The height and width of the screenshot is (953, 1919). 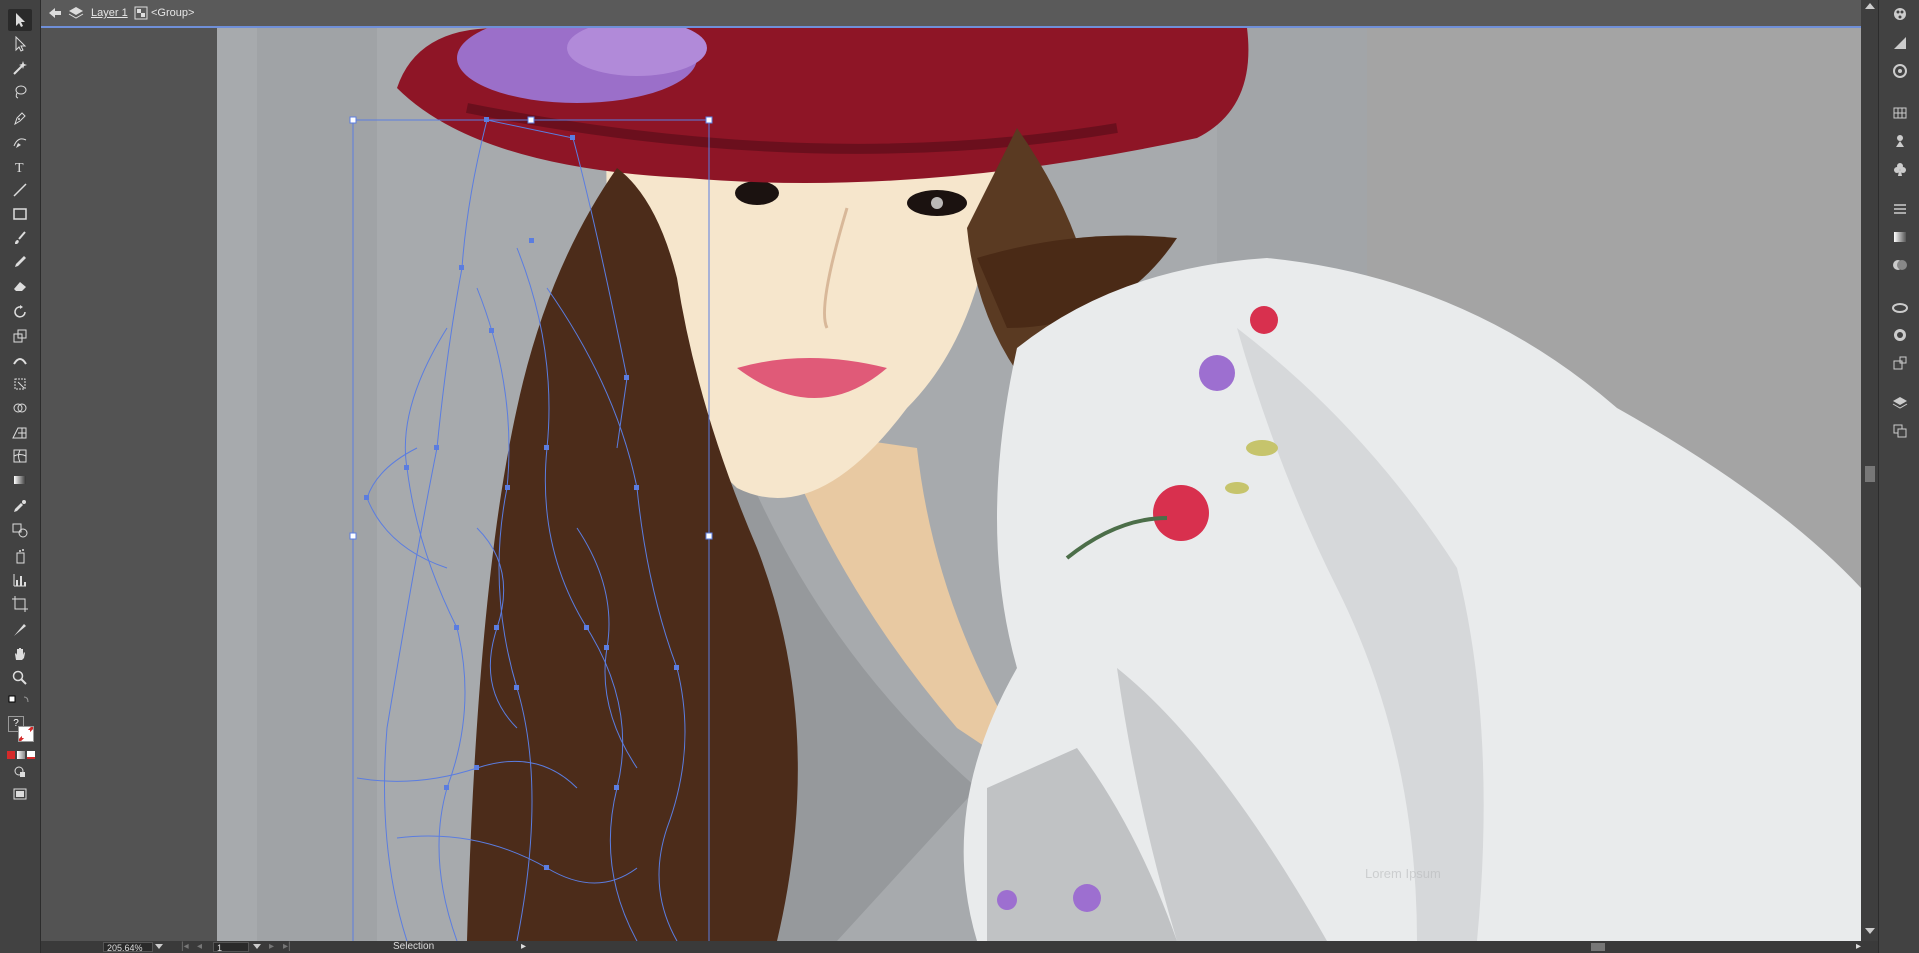 I want to click on symbols-button, so click(x=1900, y=141).